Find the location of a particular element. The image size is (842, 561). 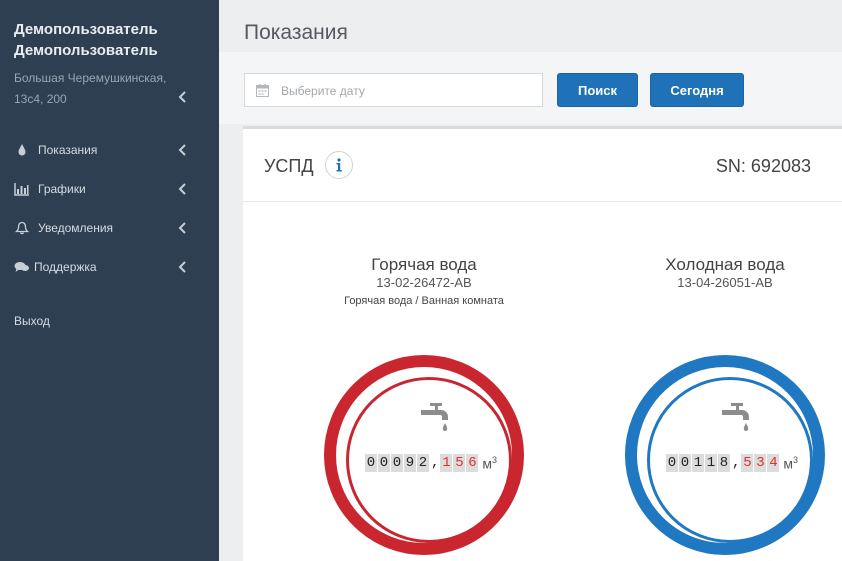

reading-decimal-digit: 1 is located at coordinates (446, 463).